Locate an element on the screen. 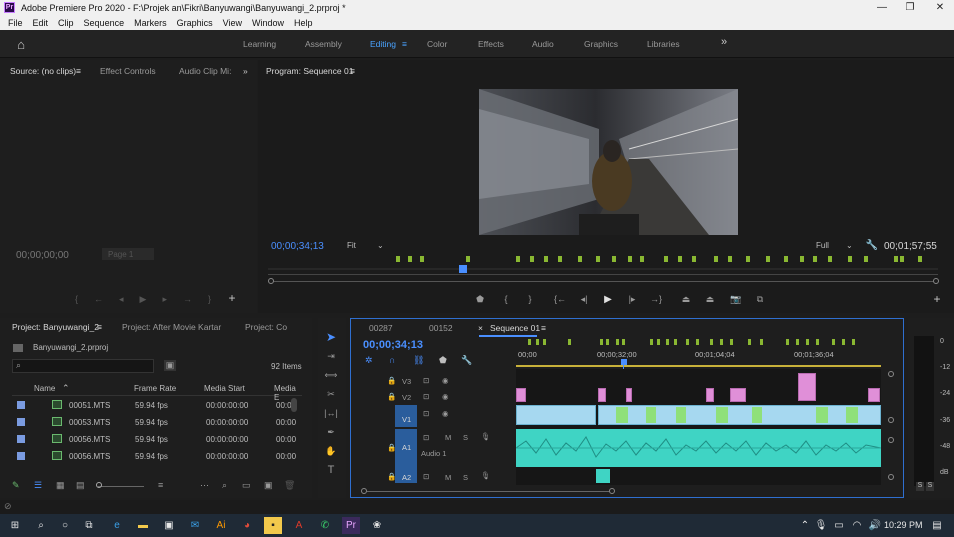 This screenshot has width=954, height=537. wrench-icon: 🔧 is located at coordinates (872, 245).